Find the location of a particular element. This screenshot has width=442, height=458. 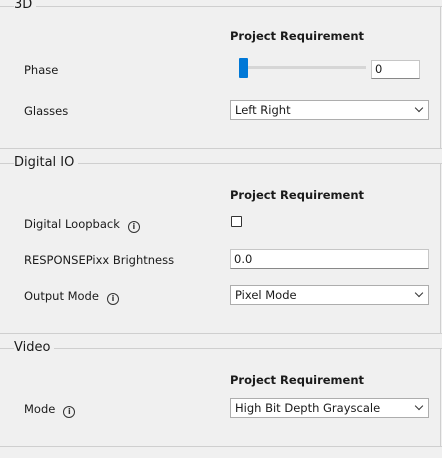

section-digital-io-title: Digital IO is located at coordinates (46, 163).